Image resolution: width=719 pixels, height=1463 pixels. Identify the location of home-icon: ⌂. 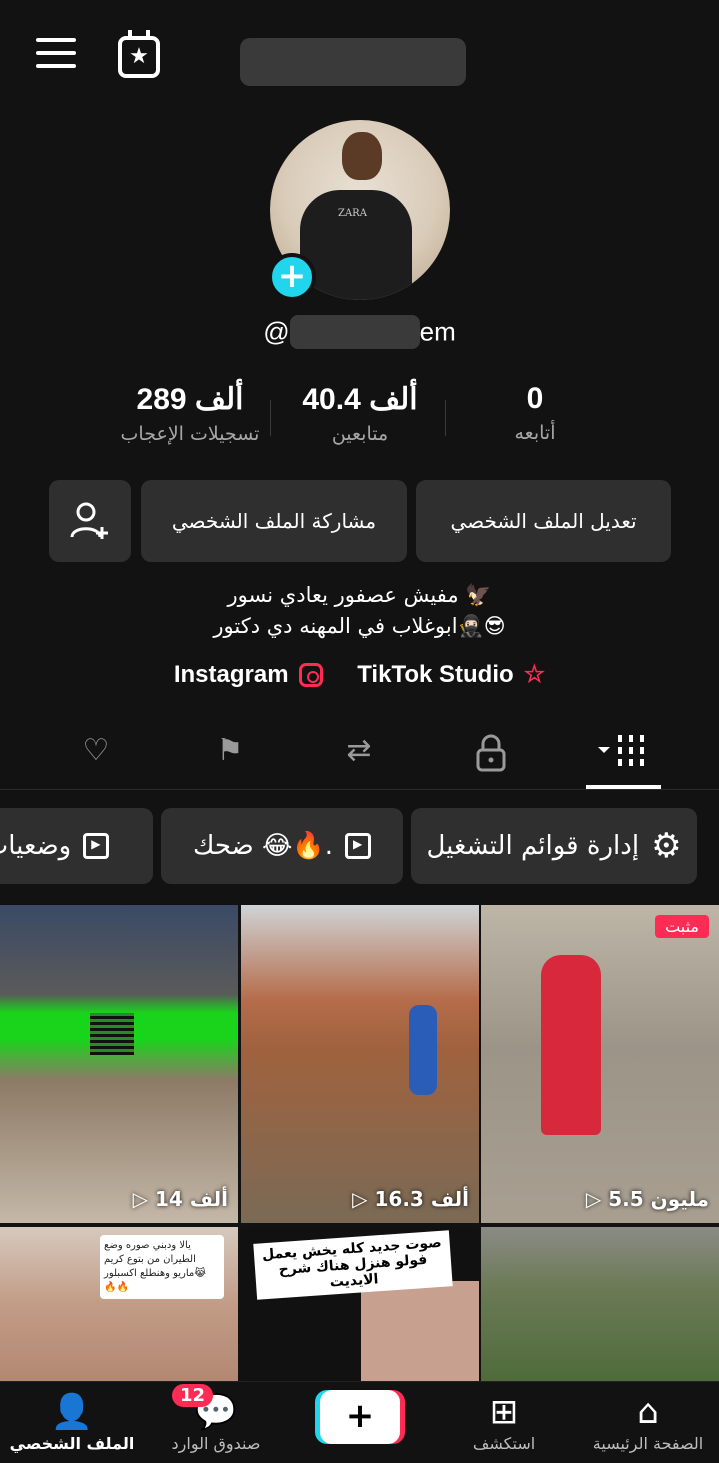
(648, 1412).